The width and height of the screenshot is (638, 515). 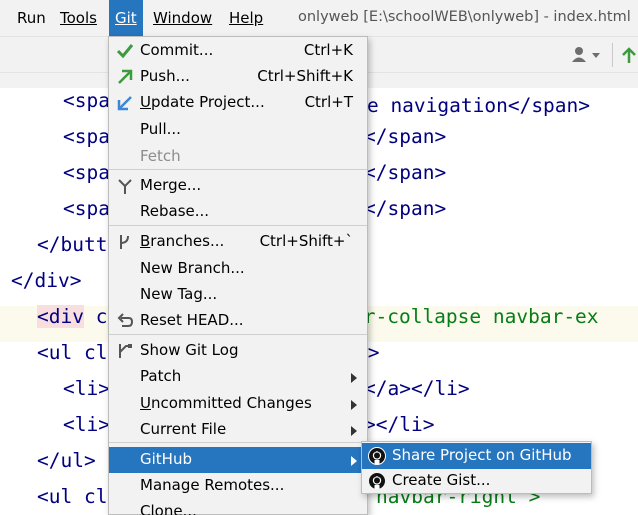 I want to click on menu-help: Help, so click(x=246, y=18).